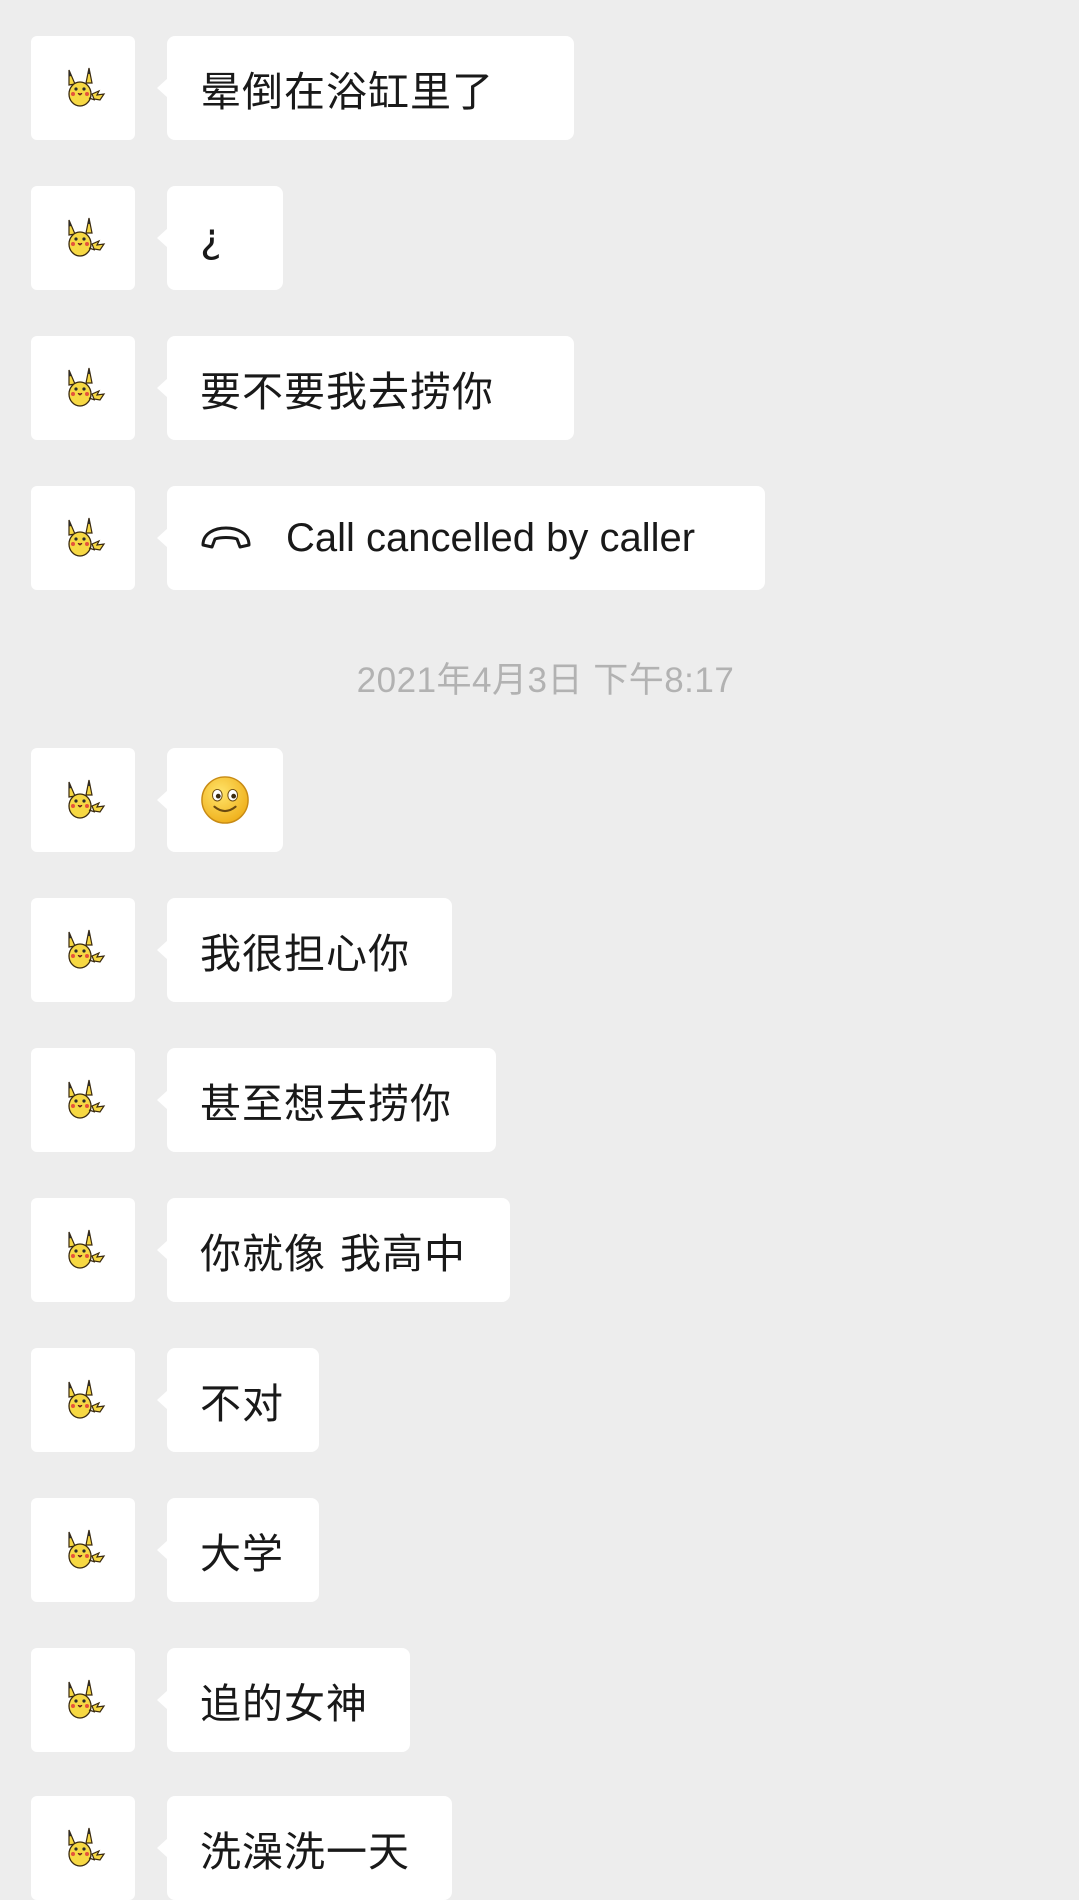 This screenshot has height=1900, width=1079. I want to click on message-bubble: 你就像 我高中, so click(333, 1250).